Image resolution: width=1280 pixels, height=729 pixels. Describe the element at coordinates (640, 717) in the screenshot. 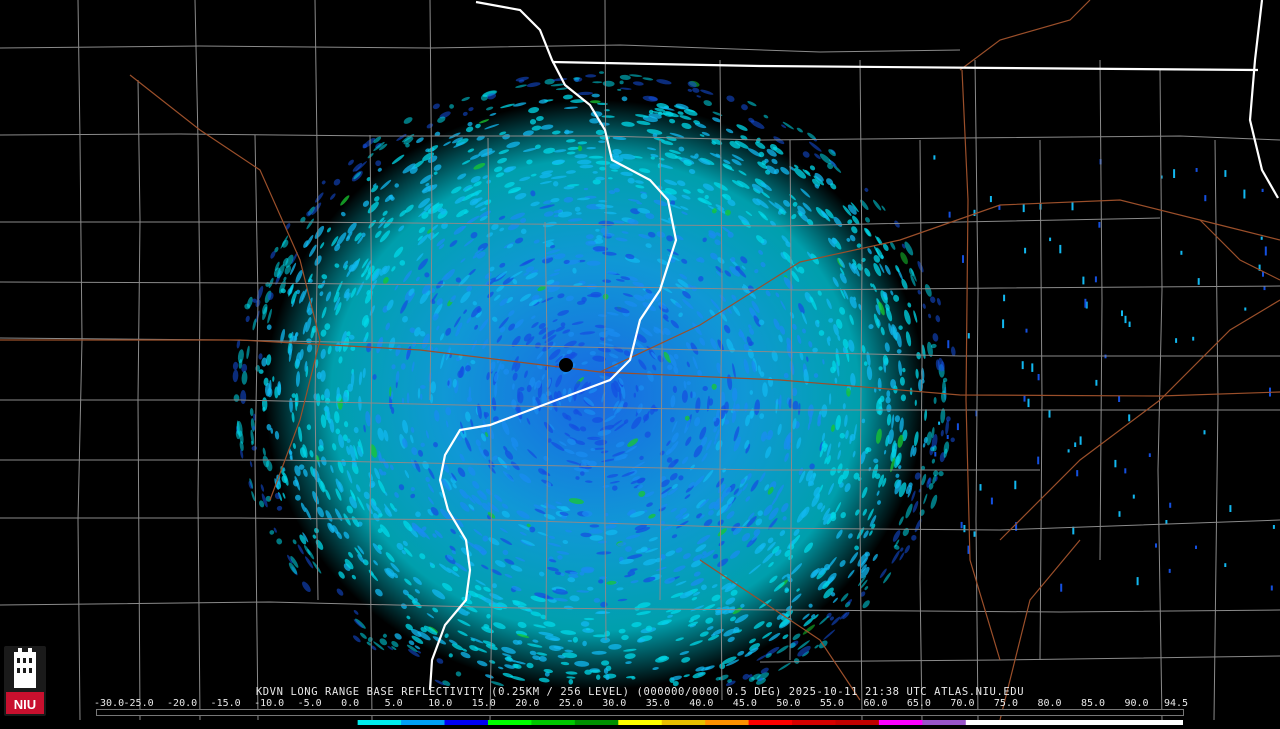

I see `colorbar` at that location.